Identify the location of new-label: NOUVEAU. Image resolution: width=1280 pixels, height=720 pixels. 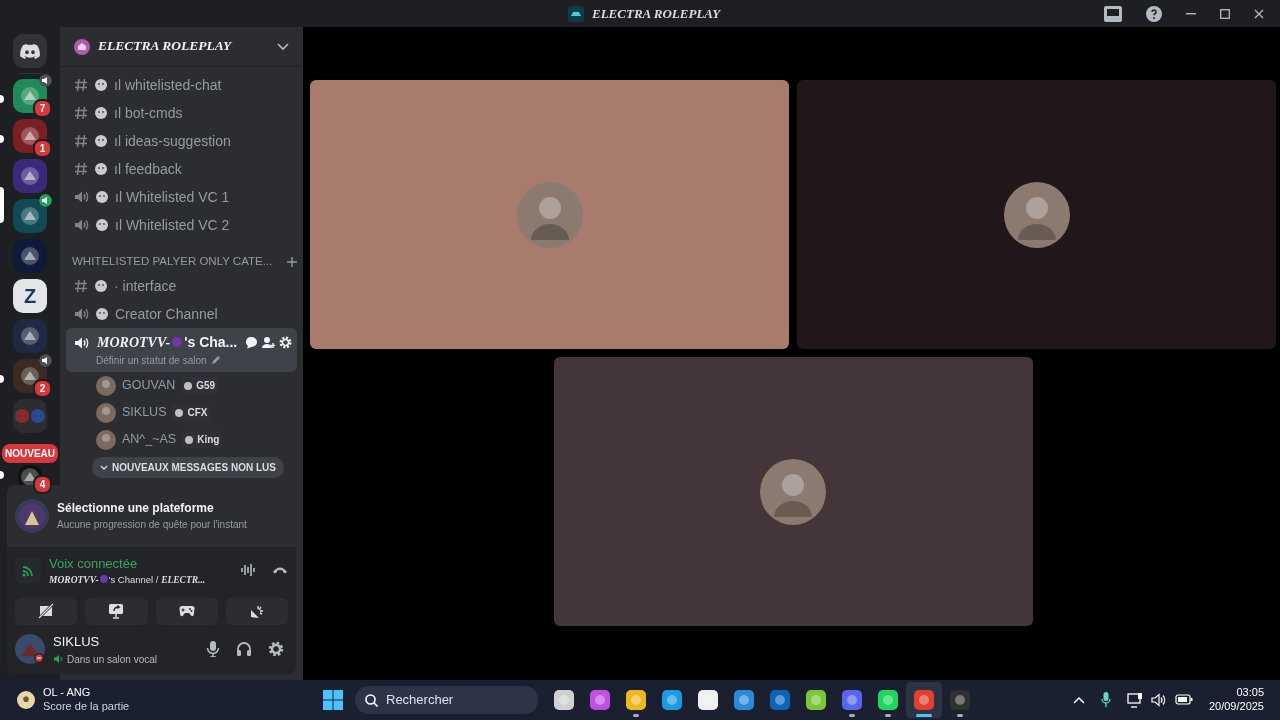
(30, 453).